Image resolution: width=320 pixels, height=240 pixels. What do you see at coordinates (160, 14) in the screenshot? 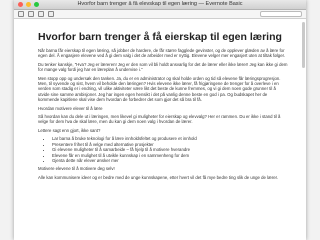
I see `toolbar` at bounding box center [160, 14].